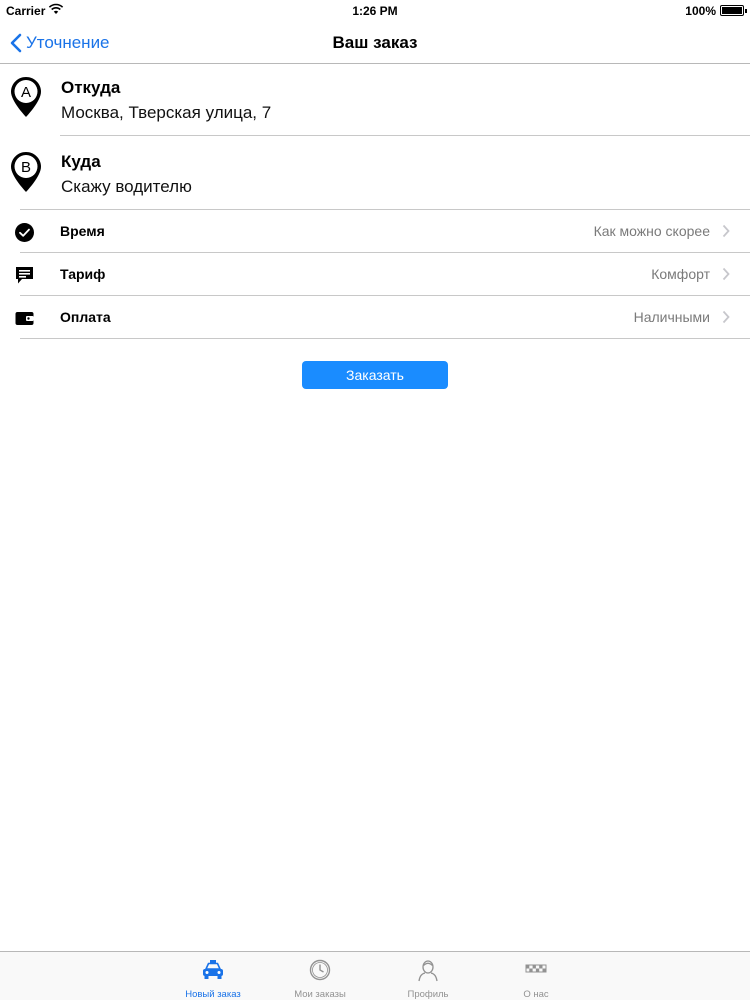 This screenshot has height=1000, width=750. What do you see at coordinates (126, 186) in the screenshot?
I see `to-address-value: Скажу водителю` at bounding box center [126, 186].